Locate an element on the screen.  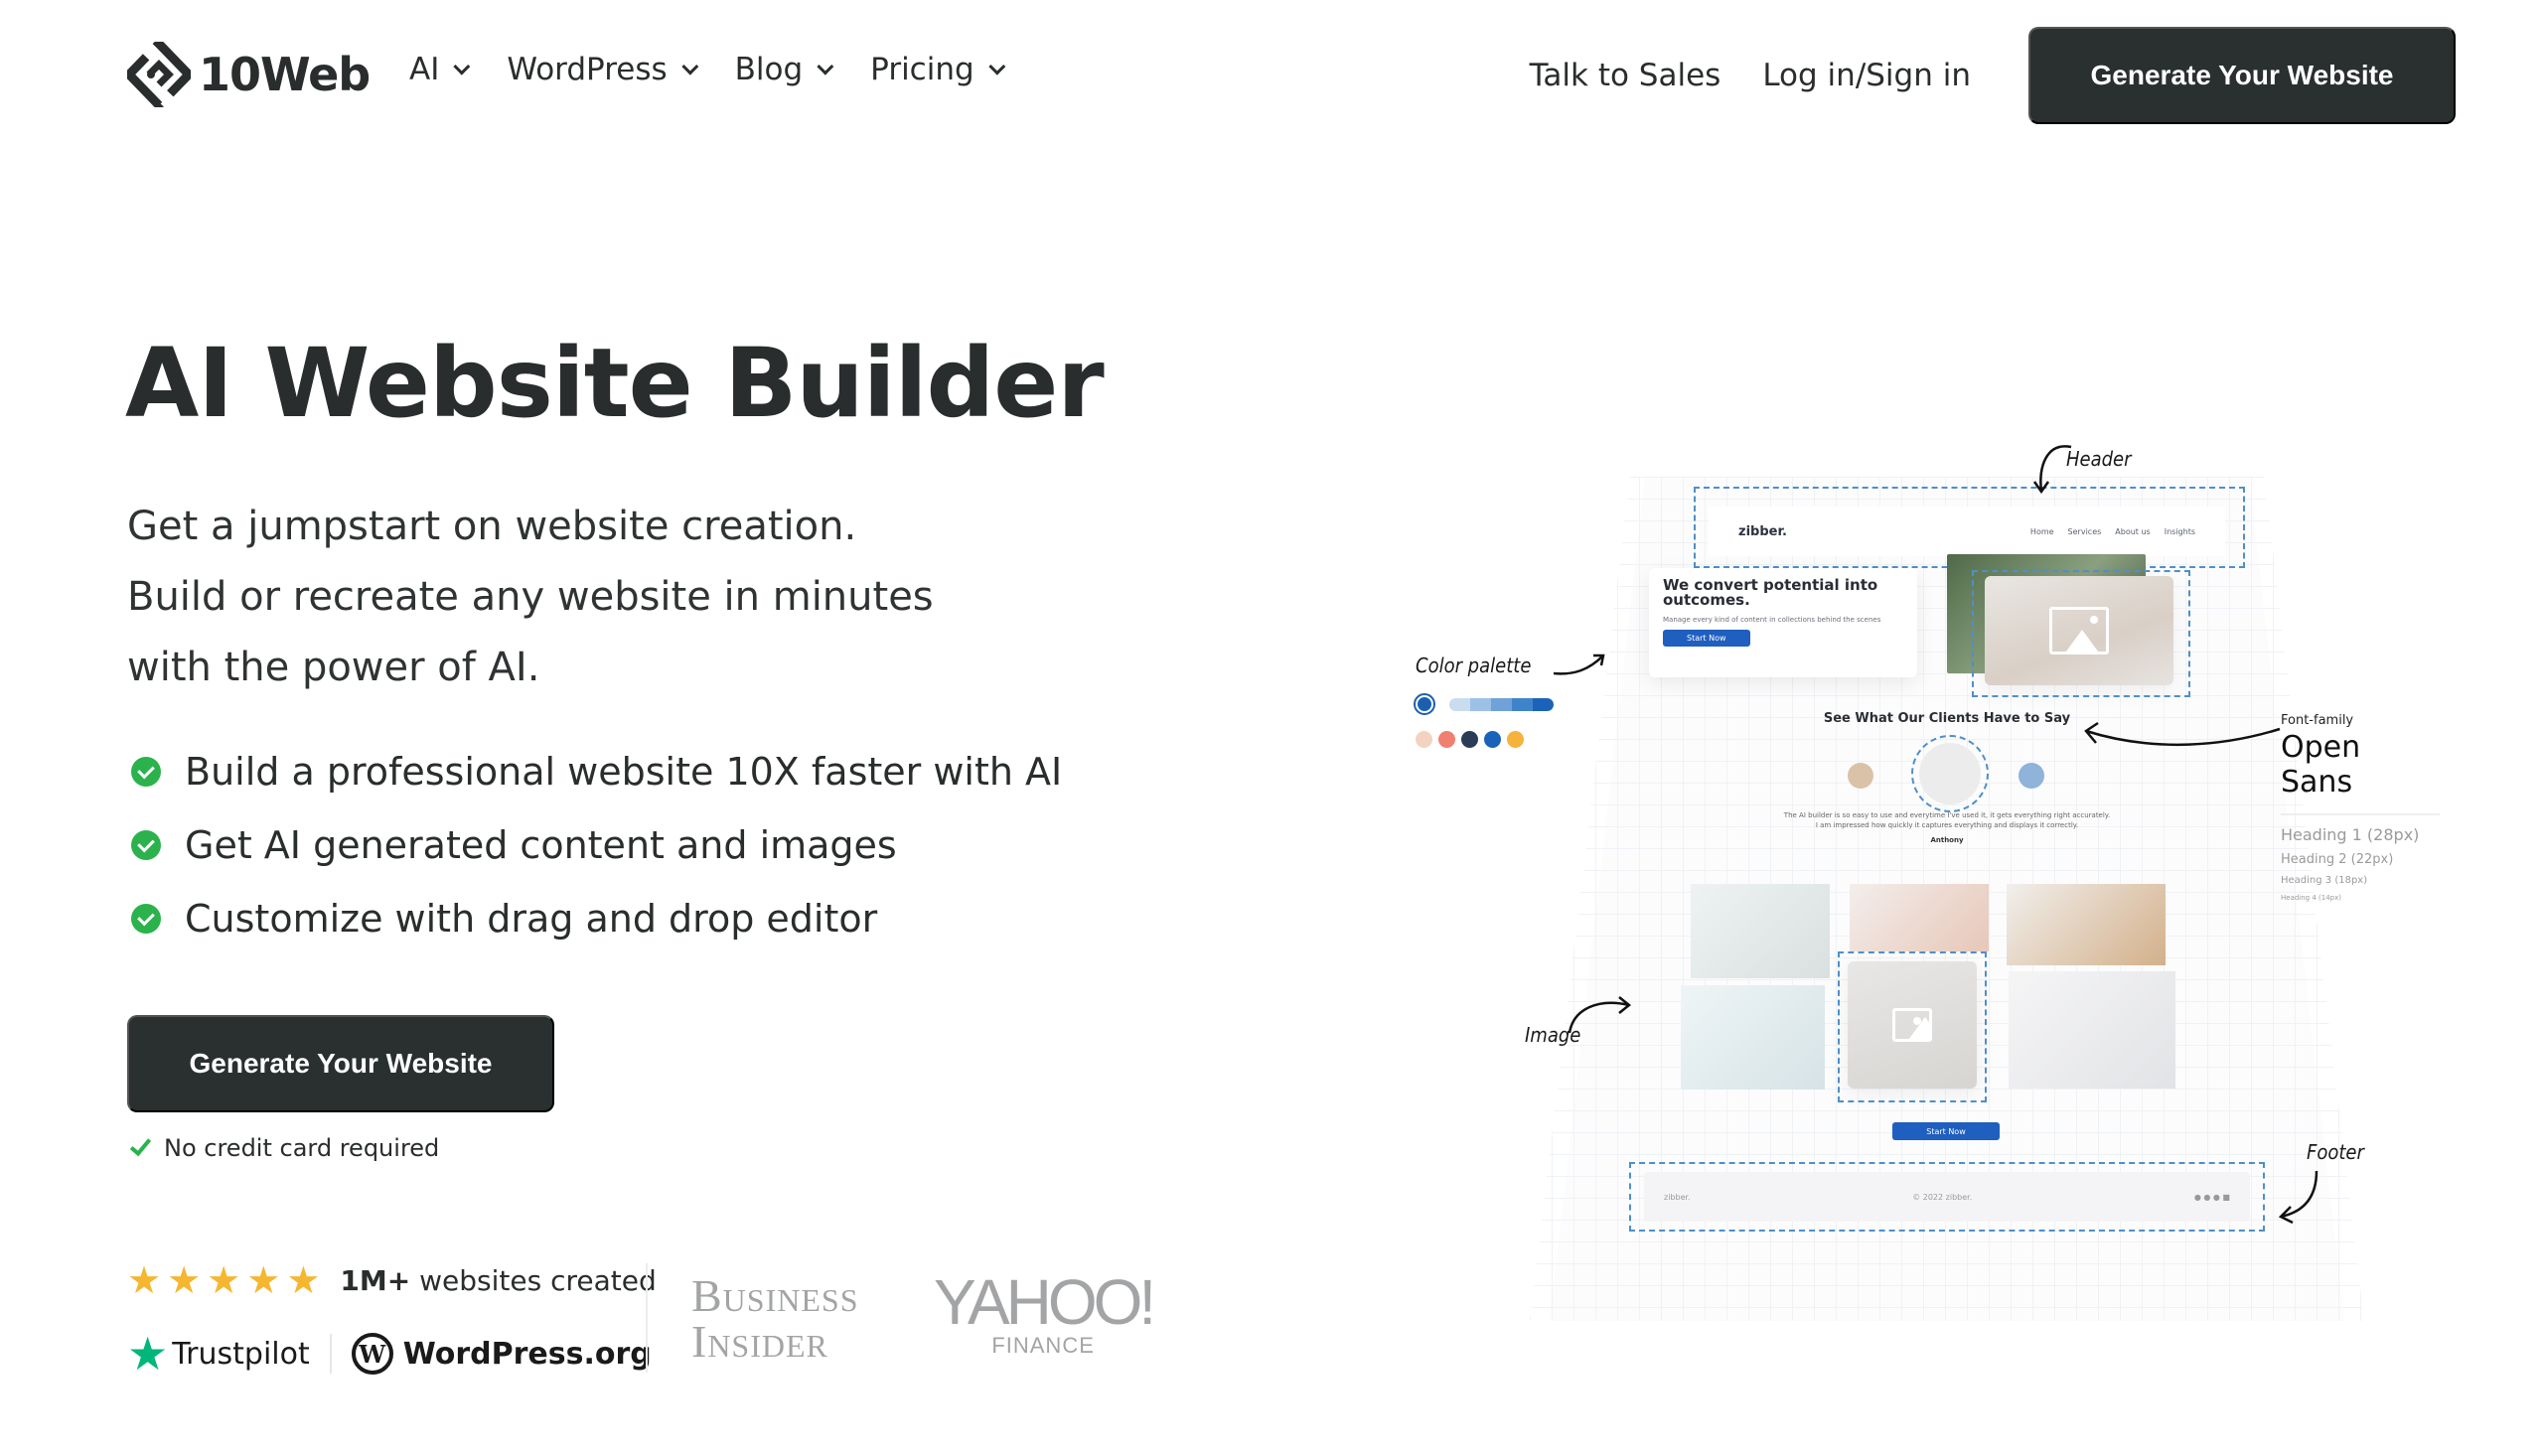
feature-text: Get AI generated content and images is located at coordinates (541, 845).